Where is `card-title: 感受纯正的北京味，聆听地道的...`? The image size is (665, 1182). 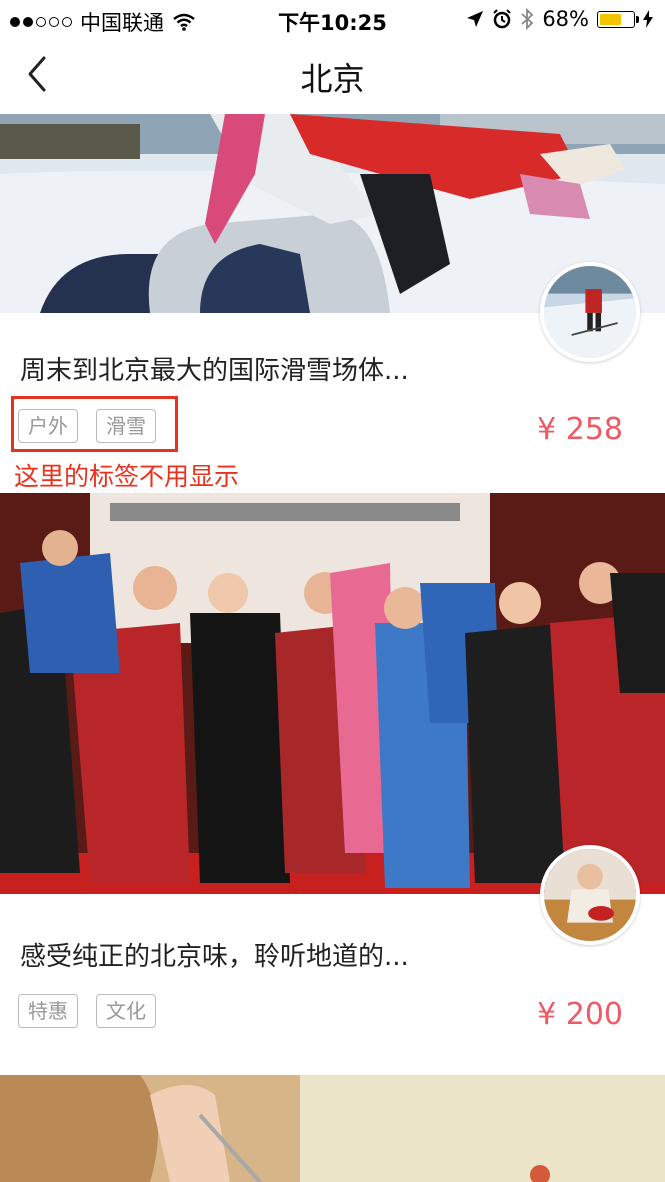
card-title: 感受纯正的北京味，聆听地道的... is located at coordinates (214, 954).